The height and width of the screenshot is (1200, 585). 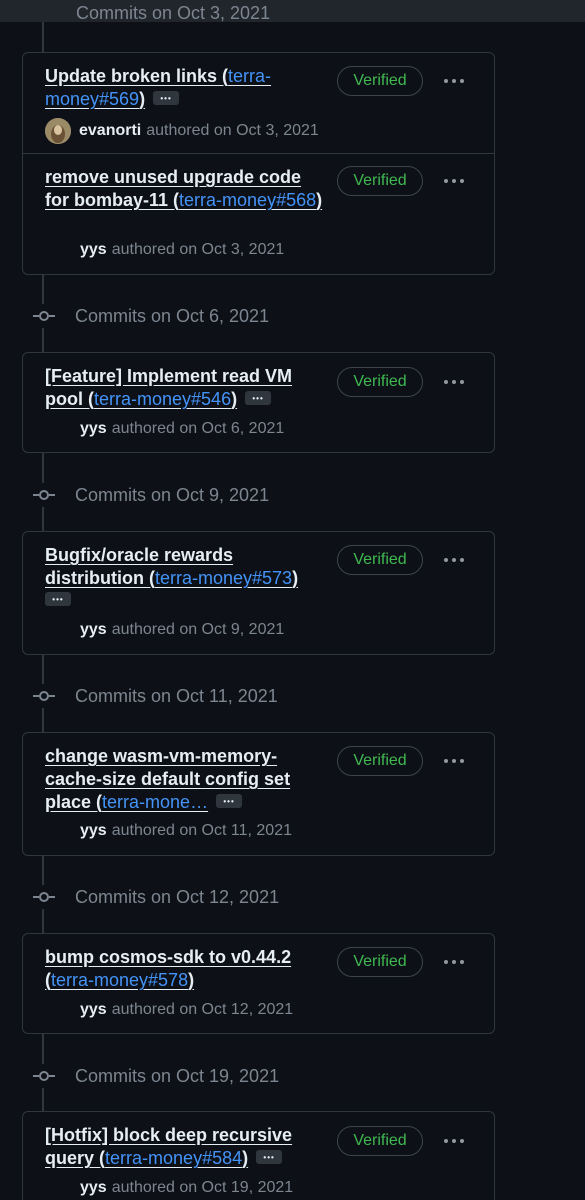 What do you see at coordinates (202, 1009) in the screenshot?
I see `authored-date: authored on Oct 12, 2021` at bounding box center [202, 1009].